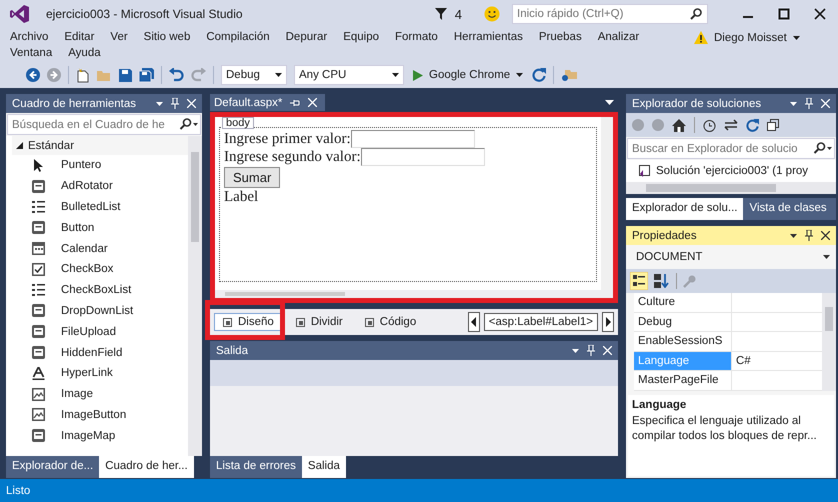 This screenshot has height=502, width=838. Describe the element at coordinates (100, 415) in the screenshot. I see `toolbox-item: ImageButton` at that location.